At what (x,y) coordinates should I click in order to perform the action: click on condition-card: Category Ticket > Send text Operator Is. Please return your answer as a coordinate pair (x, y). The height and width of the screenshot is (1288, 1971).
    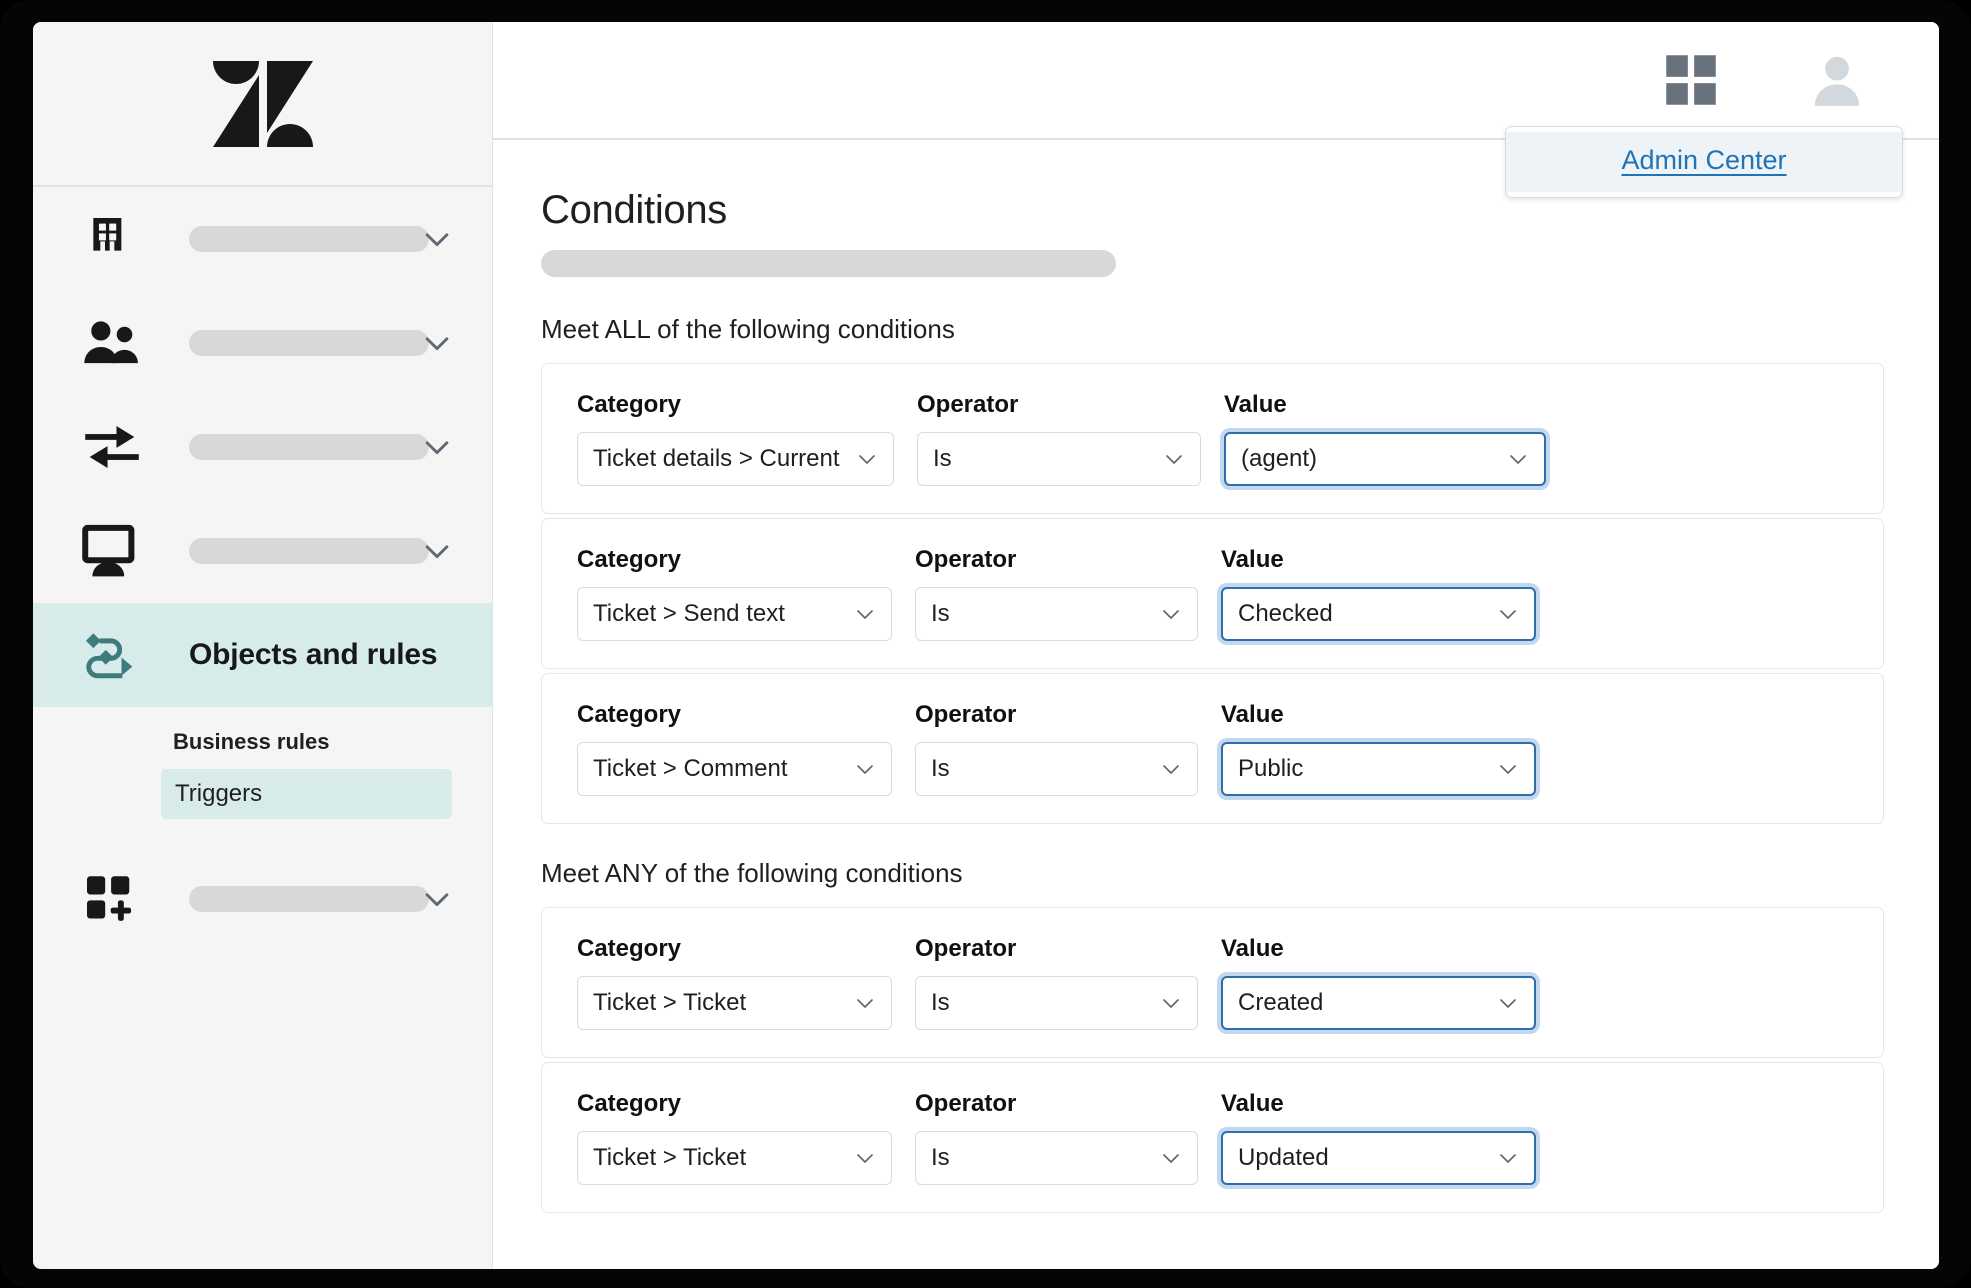
    Looking at the image, I should click on (1212, 593).